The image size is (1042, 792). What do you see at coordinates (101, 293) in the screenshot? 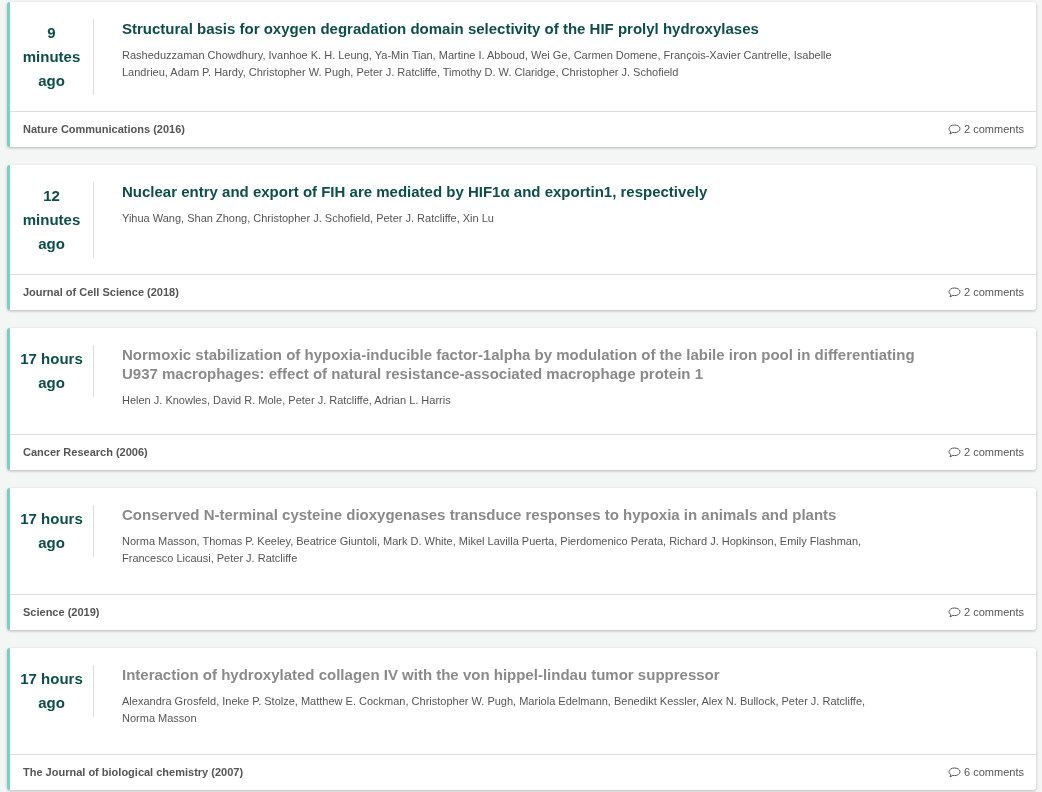
I see `journal-name: Journal of Cell Science (2018)` at bounding box center [101, 293].